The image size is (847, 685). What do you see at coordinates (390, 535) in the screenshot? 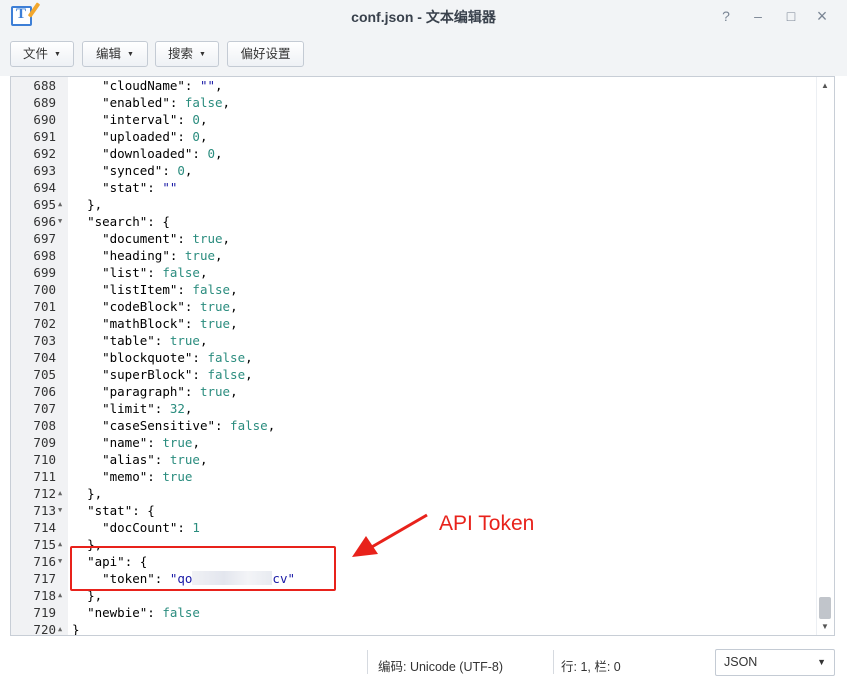
I see `annotation-arrow-icon` at bounding box center [390, 535].